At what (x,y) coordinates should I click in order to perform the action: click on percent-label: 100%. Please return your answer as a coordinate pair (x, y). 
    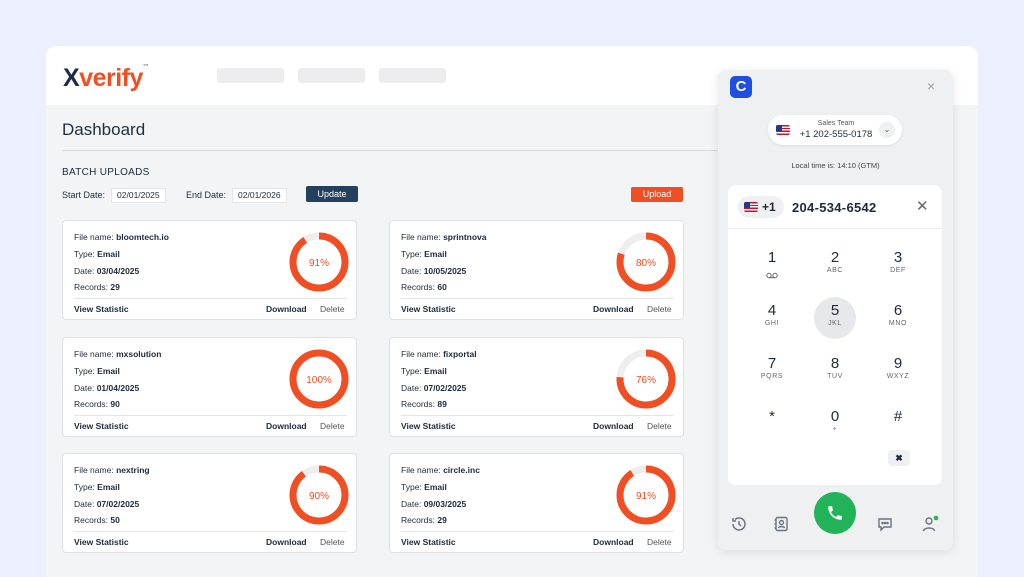
    Looking at the image, I should click on (319, 380).